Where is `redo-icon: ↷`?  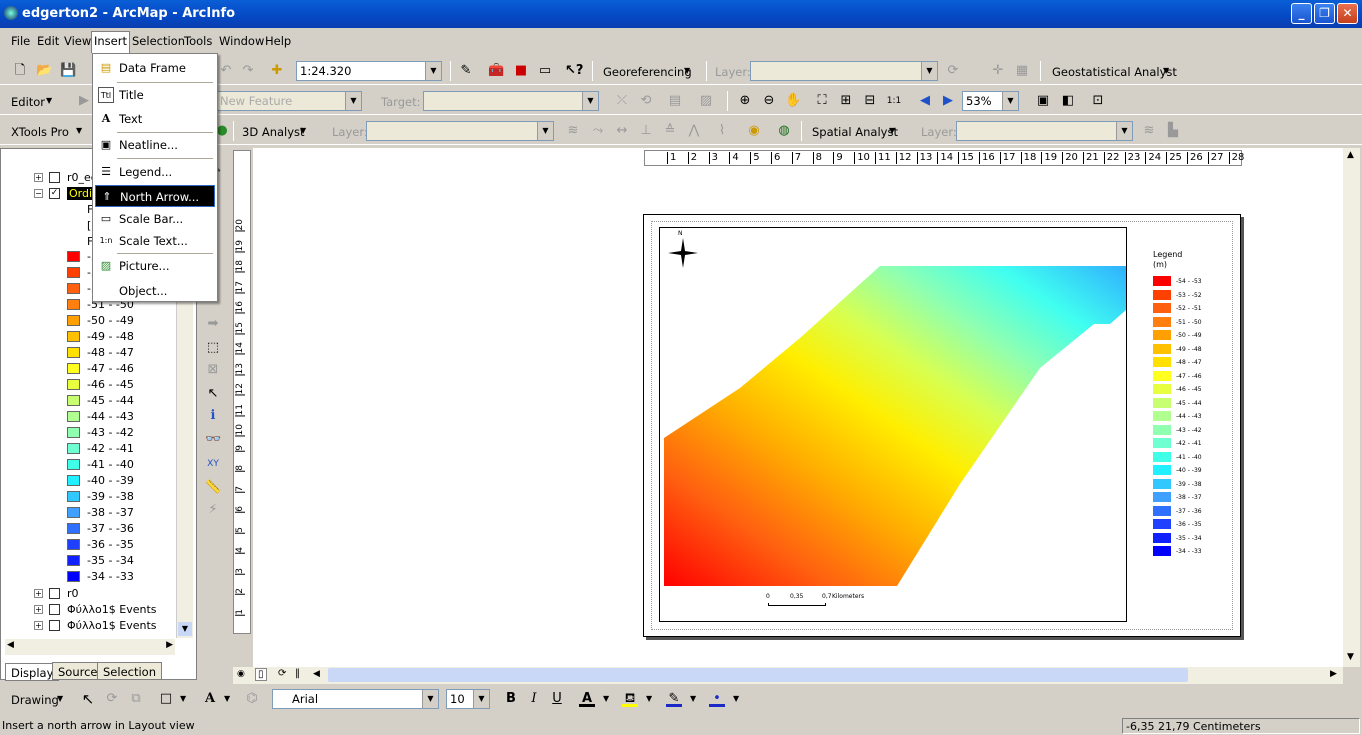 redo-icon: ↷ is located at coordinates (248, 71).